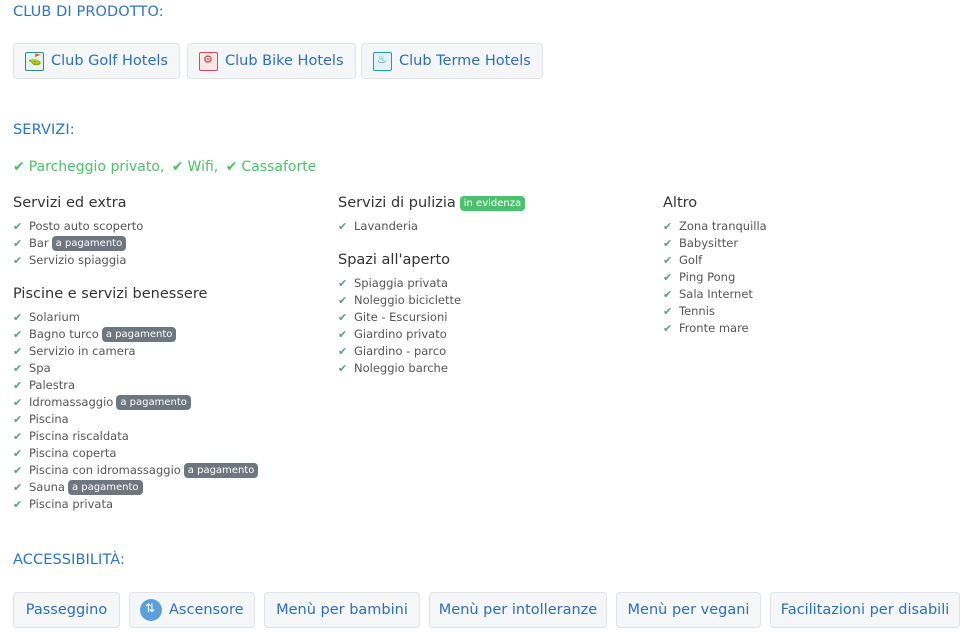 This screenshot has height=642, width=972. I want to click on accessibilita-section-title: ACCESSIBILITÀ:, so click(69, 560).